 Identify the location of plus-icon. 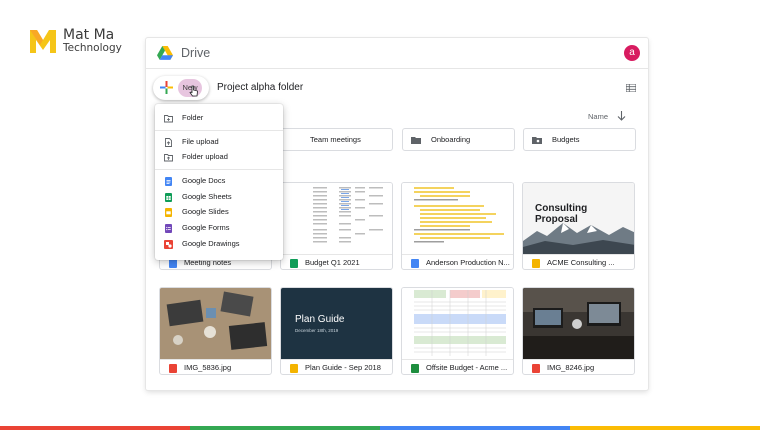
(166, 87).